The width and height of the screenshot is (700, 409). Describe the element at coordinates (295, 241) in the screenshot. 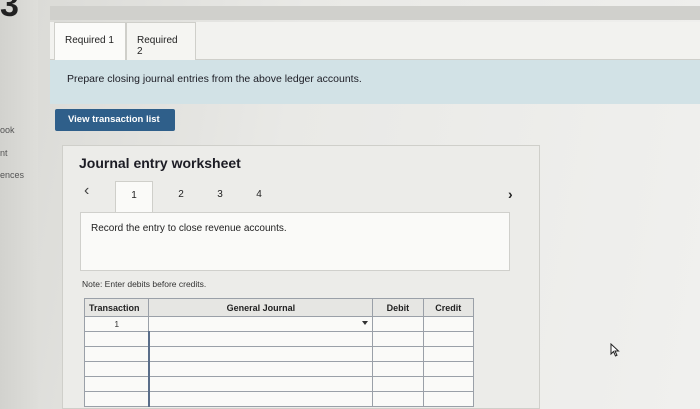

I see `instruction-box` at that location.